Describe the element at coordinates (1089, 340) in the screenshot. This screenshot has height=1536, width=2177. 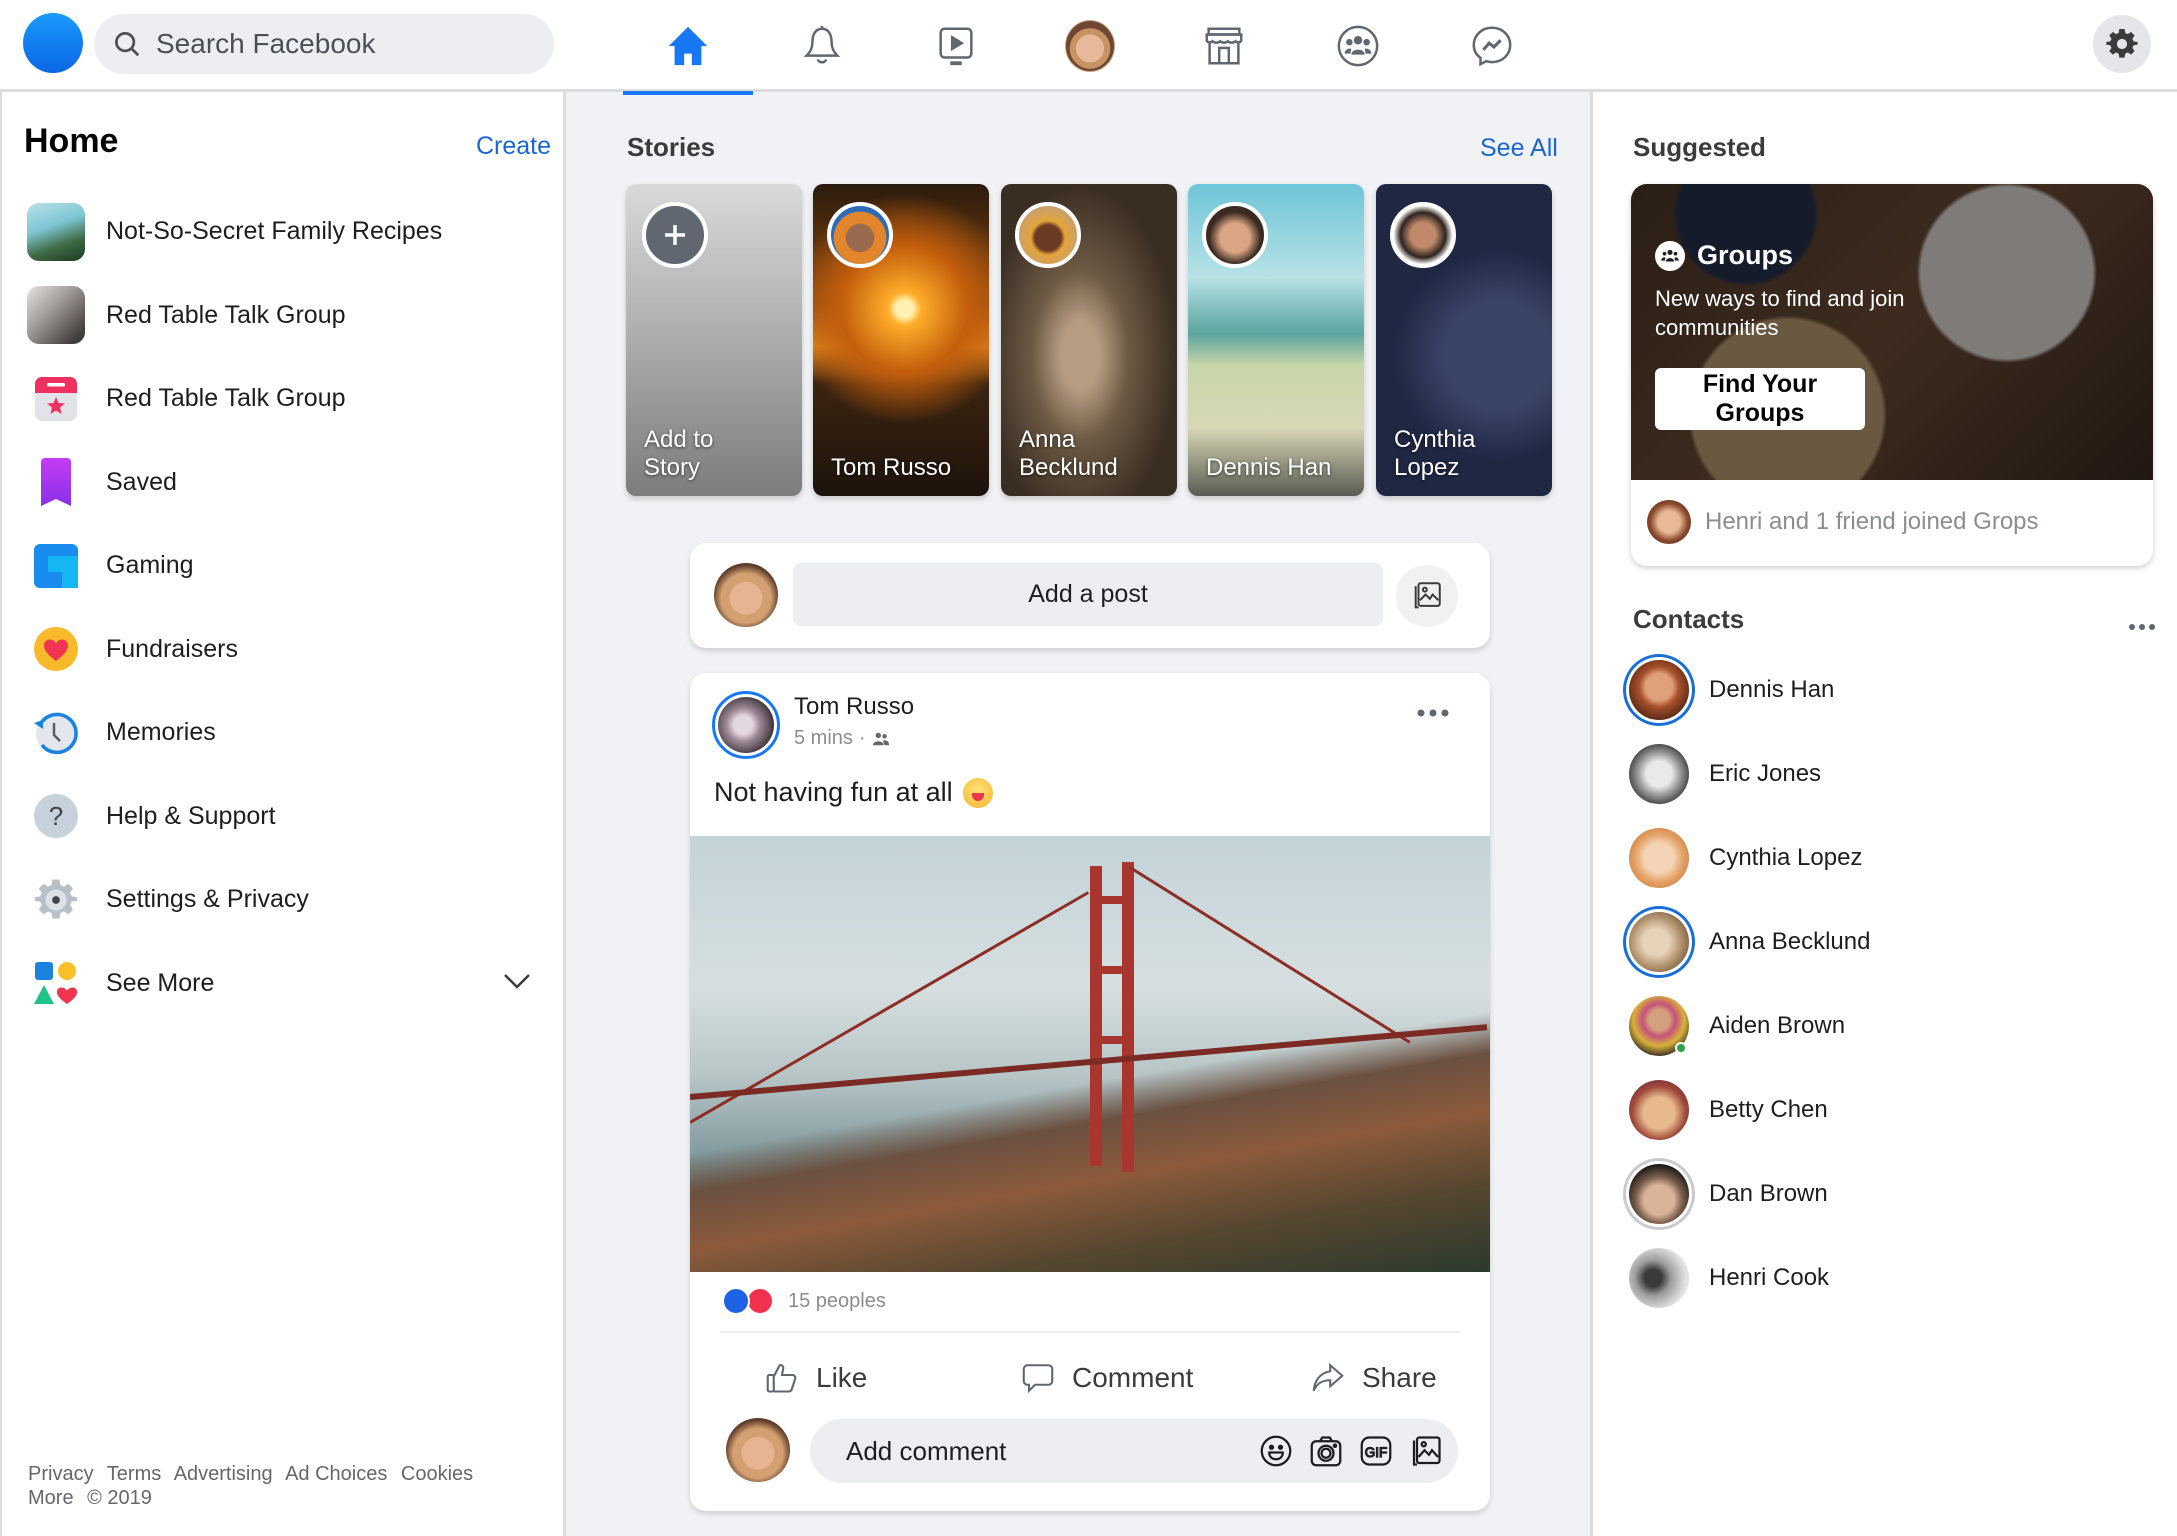
I see `story-card: Anna Becklund` at that location.